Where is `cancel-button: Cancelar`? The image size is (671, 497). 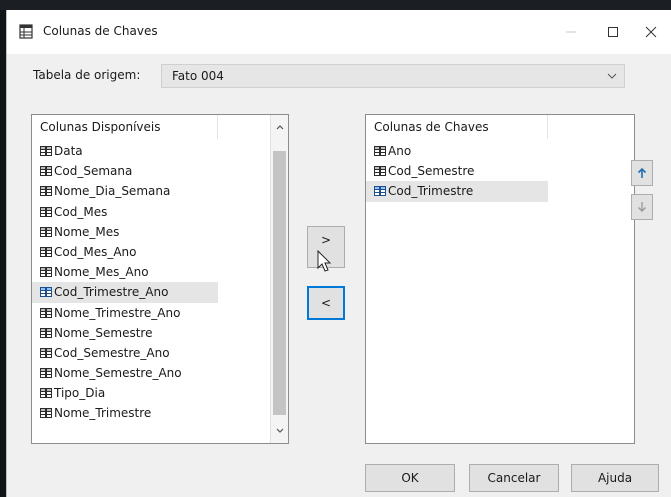
cancel-button: Cancelar is located at coordinates (514, 478).